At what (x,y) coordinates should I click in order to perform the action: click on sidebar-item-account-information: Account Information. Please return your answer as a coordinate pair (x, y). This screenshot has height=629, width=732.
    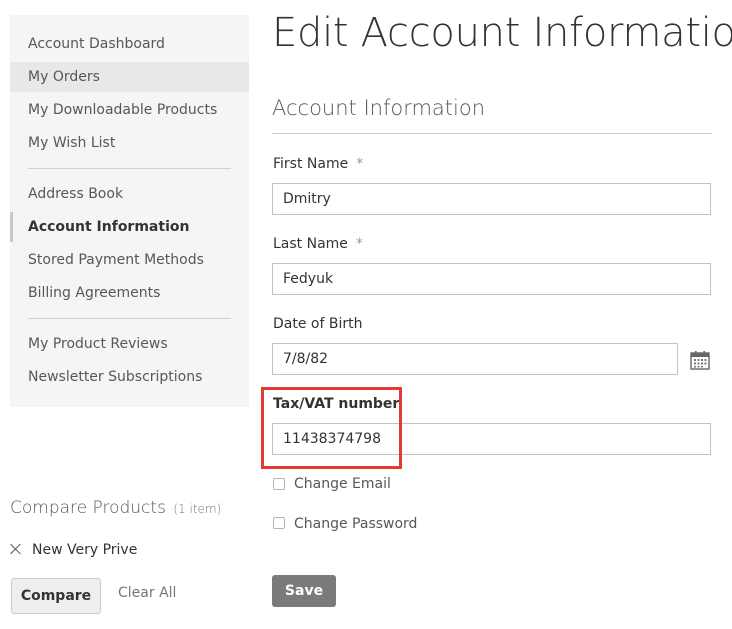
    Looking at the image, I should click on (129, 227).